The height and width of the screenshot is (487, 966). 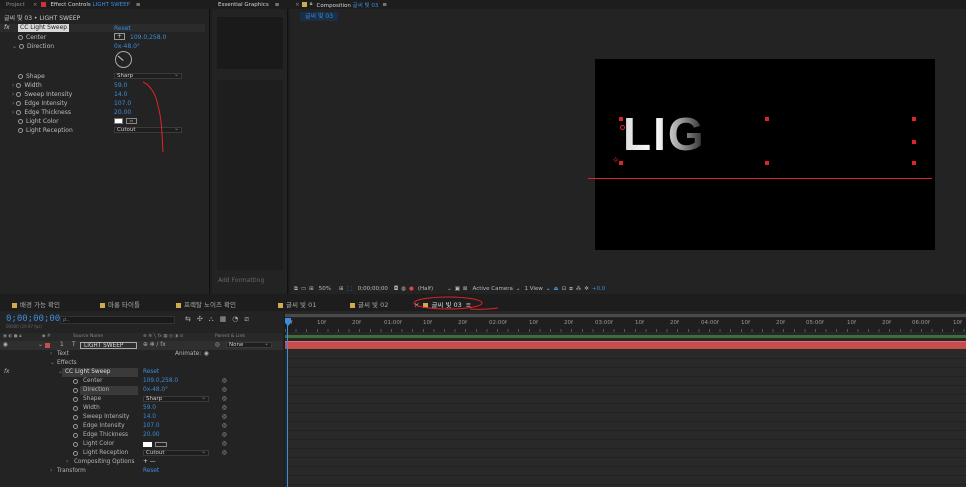 I want to click on eyedropper-icon, so click(x=161, y=444).